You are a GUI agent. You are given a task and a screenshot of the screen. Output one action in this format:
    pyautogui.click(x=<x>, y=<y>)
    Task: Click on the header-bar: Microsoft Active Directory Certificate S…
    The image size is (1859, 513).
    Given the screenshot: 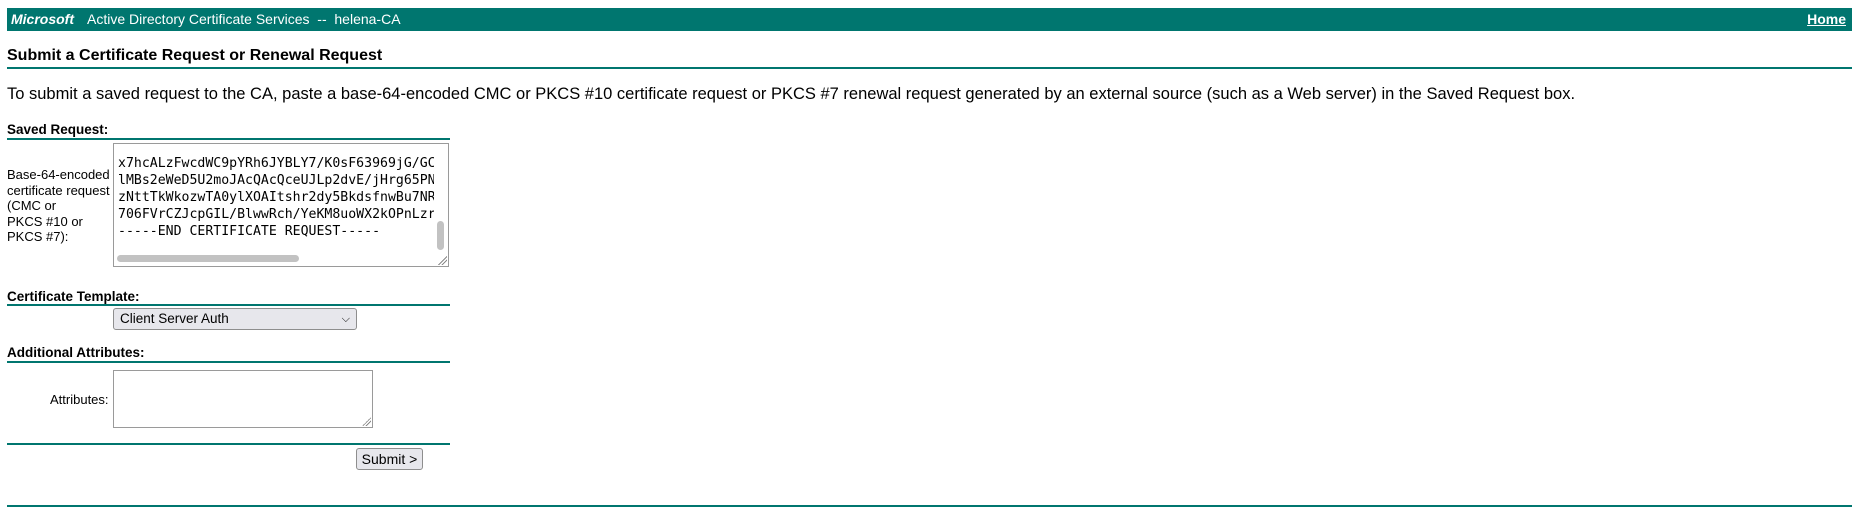 What is the action you would take?
    pyautogui.click(x=929, y=19)
    